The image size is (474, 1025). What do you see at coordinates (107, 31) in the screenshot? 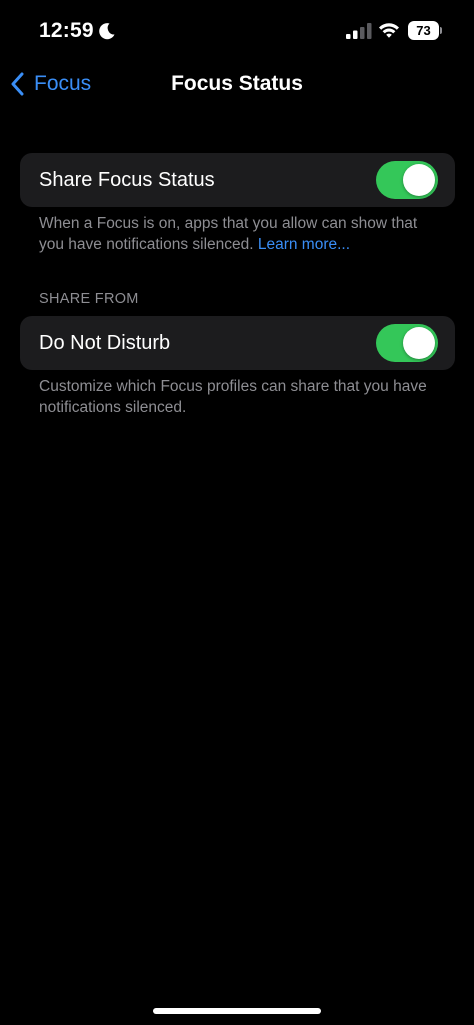
I see `moon-icon` at bounding box center [107, 31].